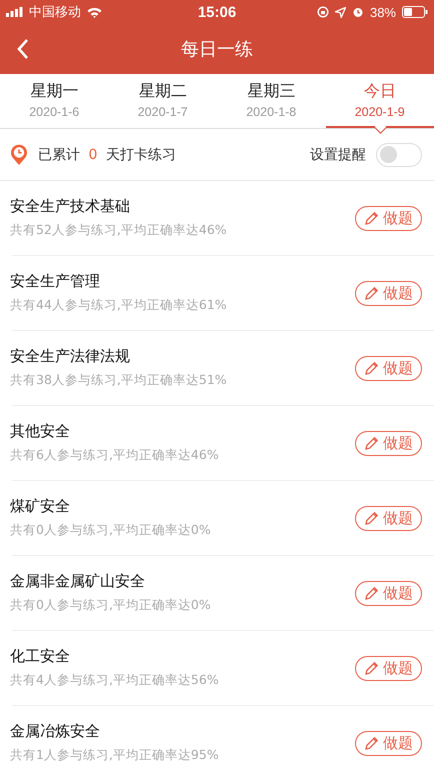 This screenshot has width=434, height=776. What do you see at coordinates (70, 356) in the screenshot?
I see `subject-title: 安全生产法律法规` at bounding box center [70, 356].